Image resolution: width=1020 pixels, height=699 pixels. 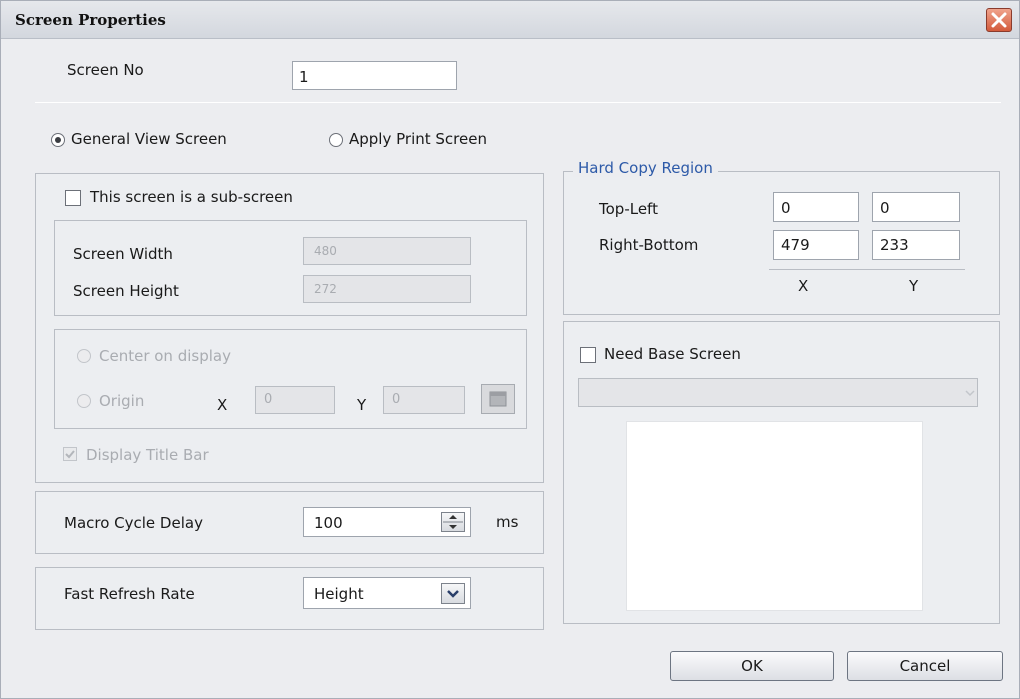 I want to click on fast-refresh-label: Fast Refresh Rate, so click(x=129, y=594).